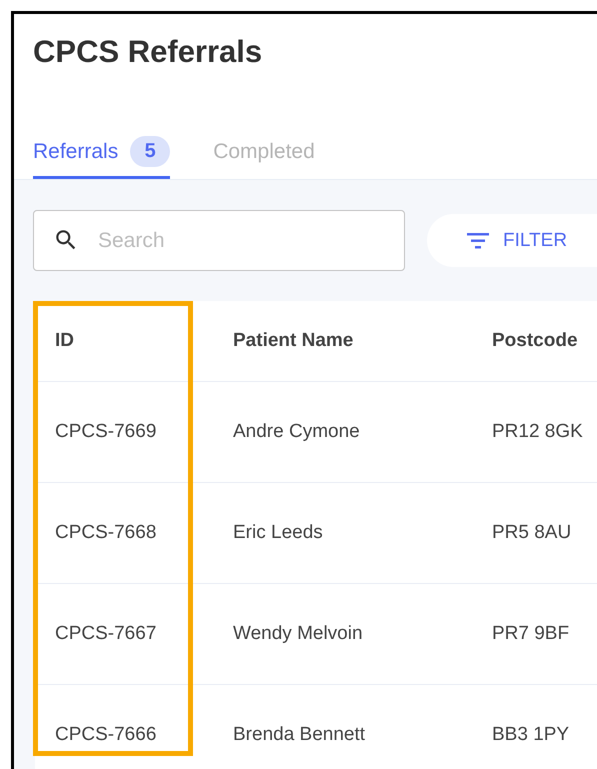 The height and width of the screenshot is (769, 597). What do you see at coordinates (106, 634) in the screenshot?
I see `table-cell-text: CPCS-7667` at bounding box center [106, 634].